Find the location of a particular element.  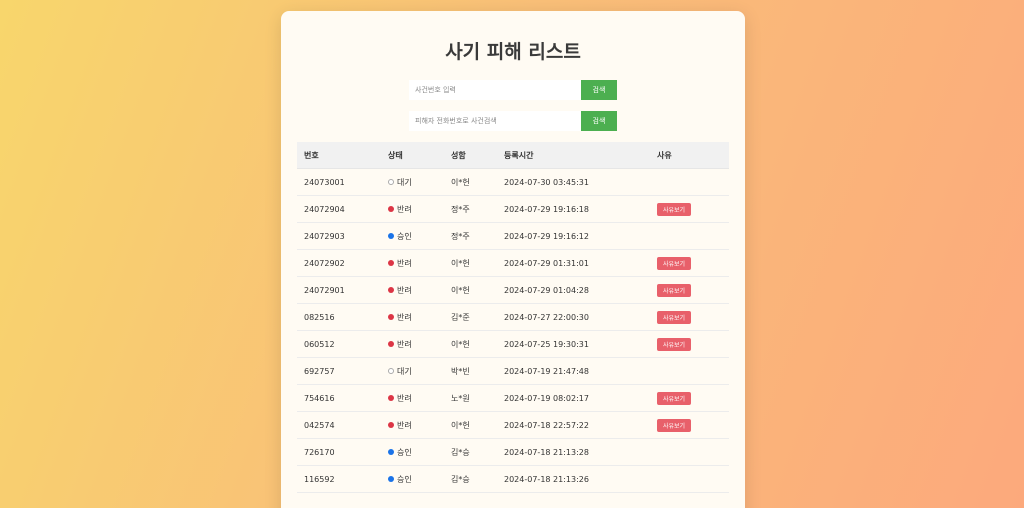

case-search-form: 검색 is located at coordinates (513, 90).